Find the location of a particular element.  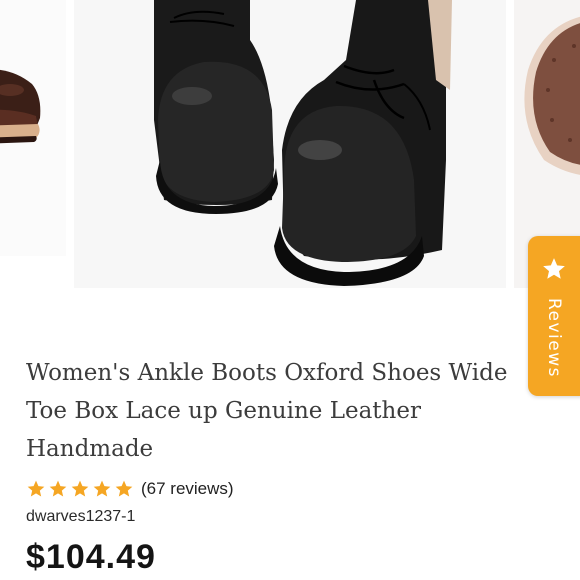

carousel-slide-previous is located at coordinates (33, 128).